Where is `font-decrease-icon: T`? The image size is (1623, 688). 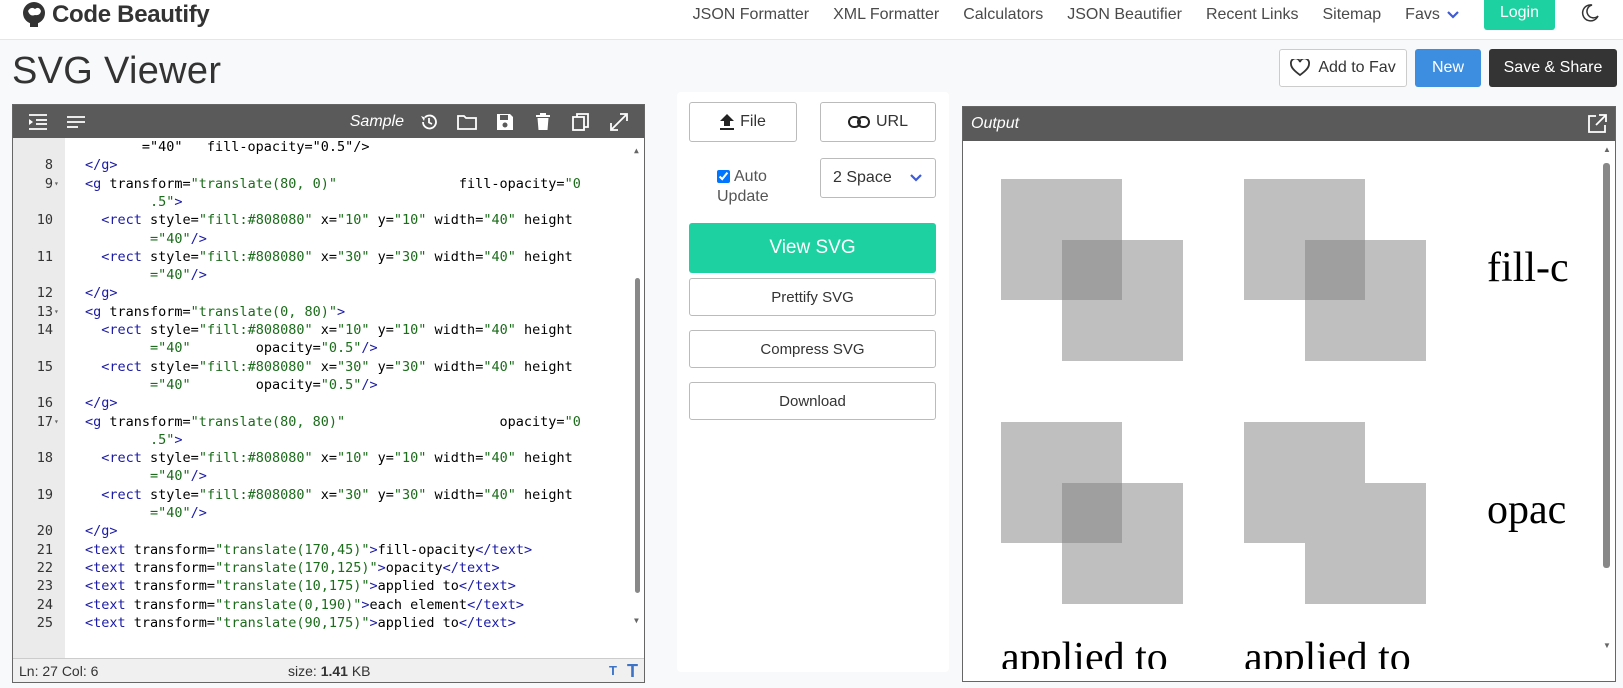
font-decrease-icon: T is located at coordinates (613, 671).